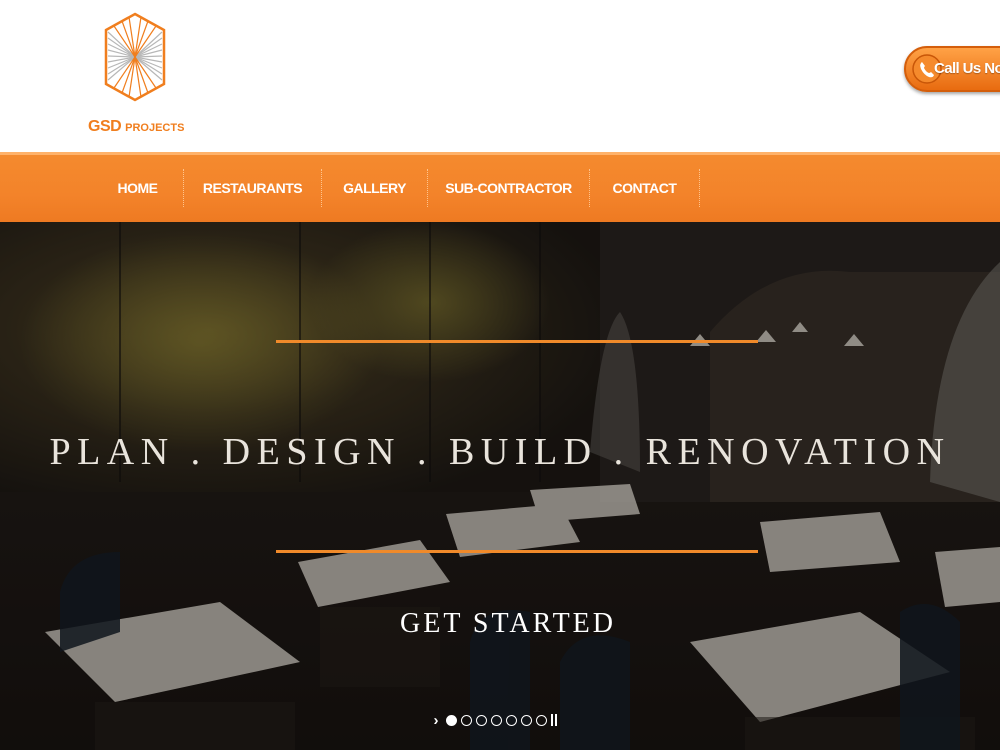 The height and width of the screenshot is (750, 1000). I want to click on nav-item-label: CONTACT, so click(644, 188).